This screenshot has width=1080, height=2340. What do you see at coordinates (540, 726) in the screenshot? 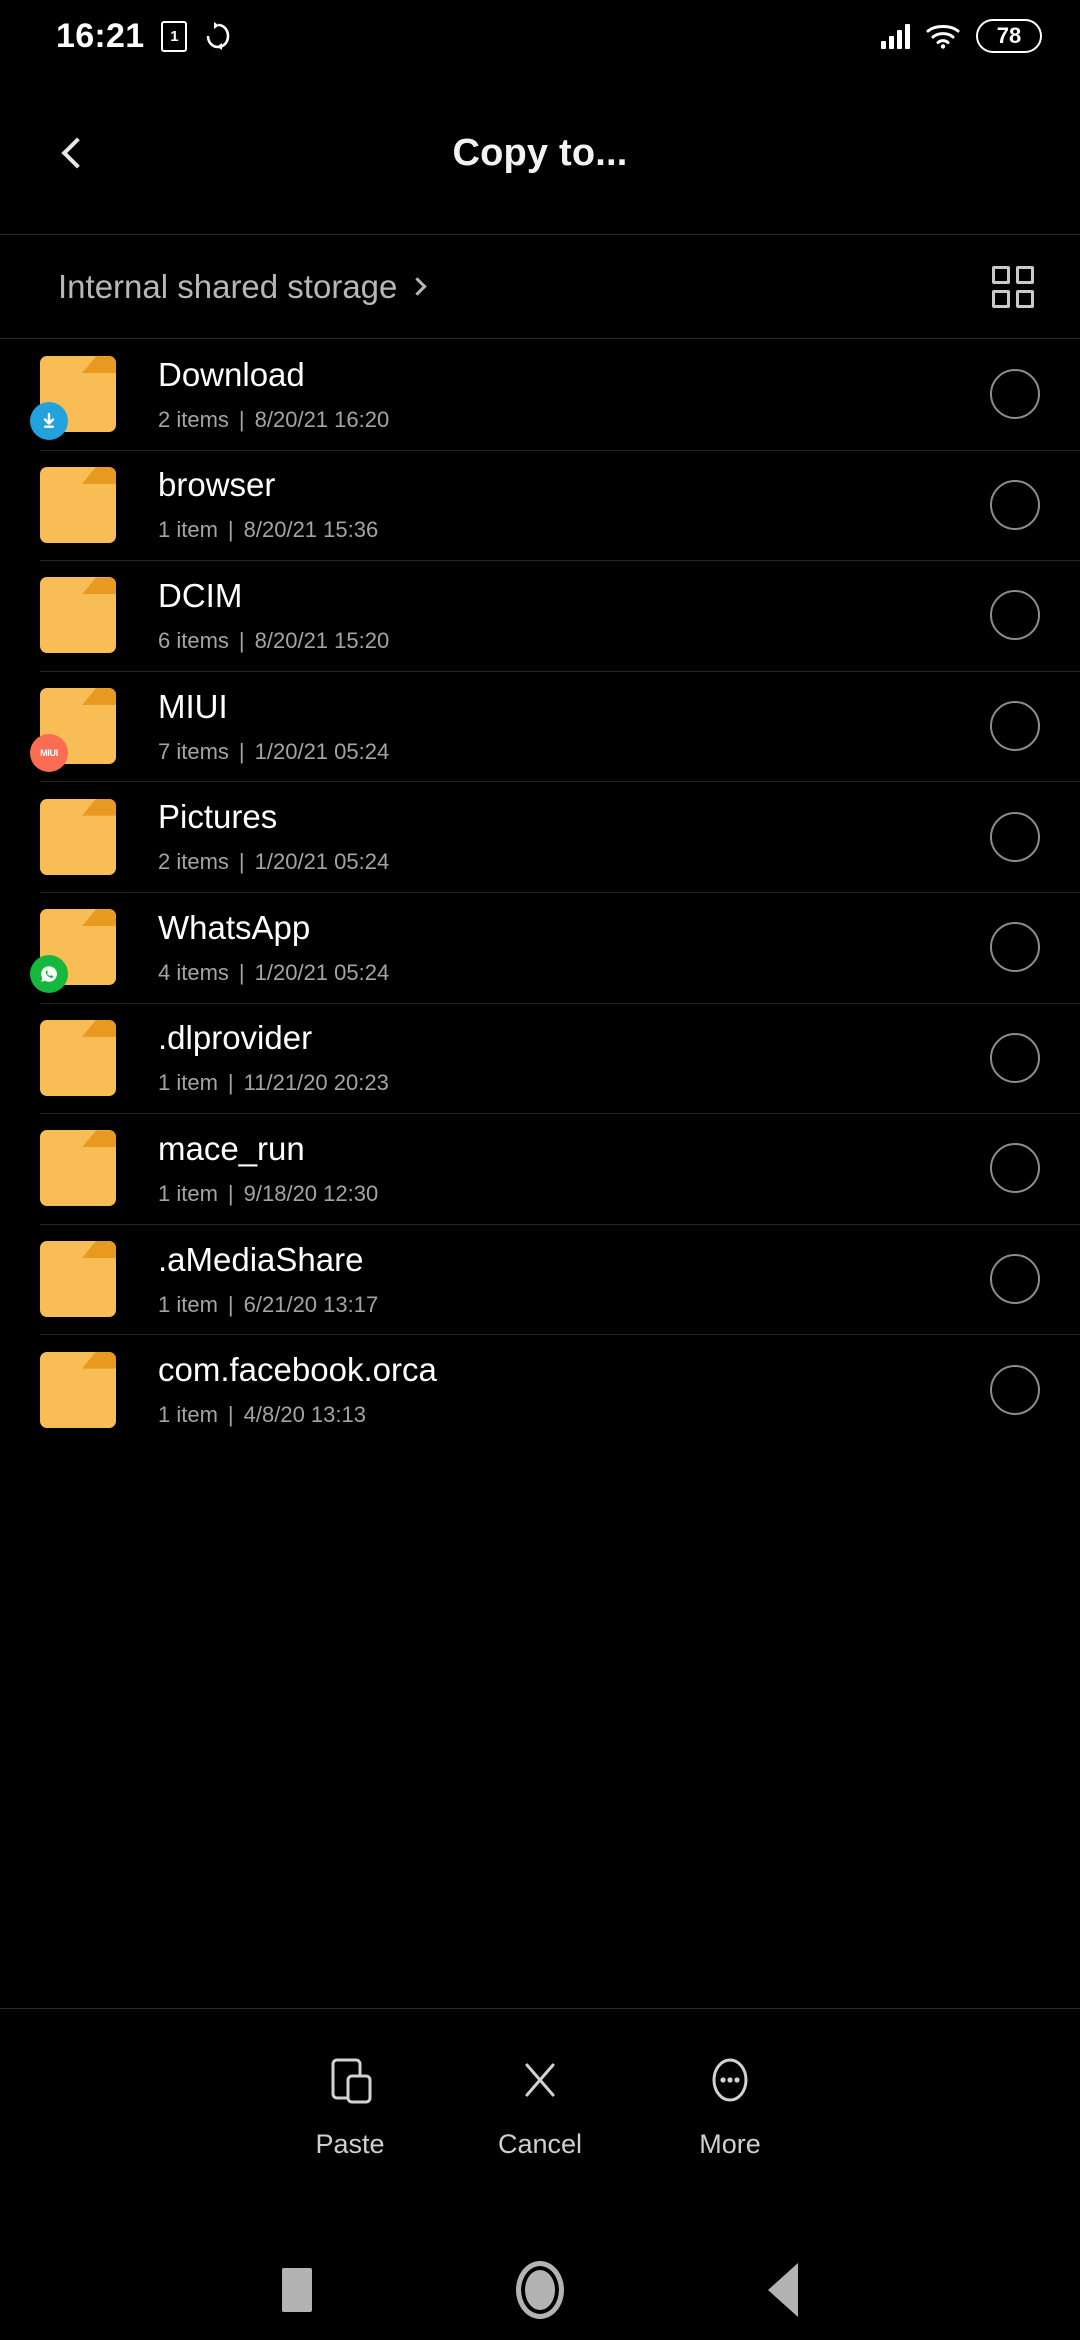
I see `file-list-item: MIUI MIUI 7 items | 1/20/21 05:24` at bounding box center [540, 726].